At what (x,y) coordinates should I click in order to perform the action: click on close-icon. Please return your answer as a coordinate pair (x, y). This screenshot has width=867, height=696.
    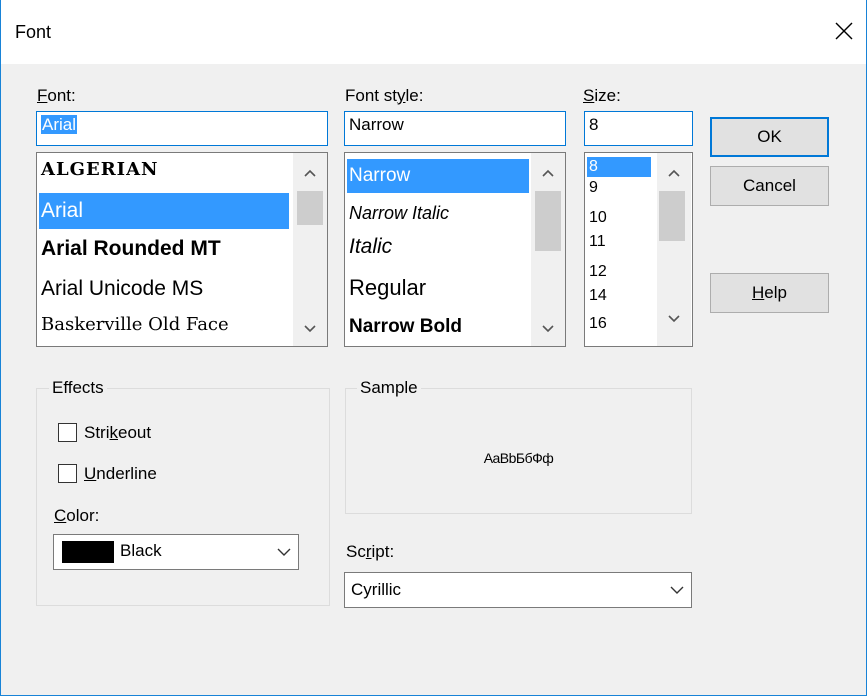
    Looking at the image, I should click on (844, 31).